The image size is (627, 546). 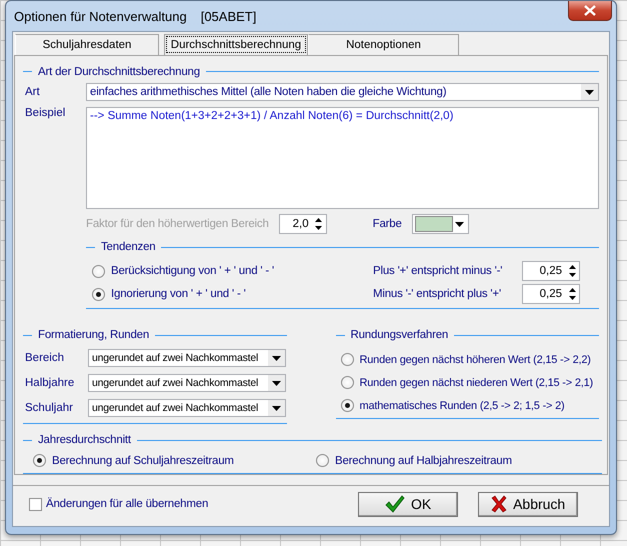 What do you see at coordinates (100, 16) in the screenshot?
I see `window-title: Optionen für Notenverwaltung` at bounding box center [100, 16].